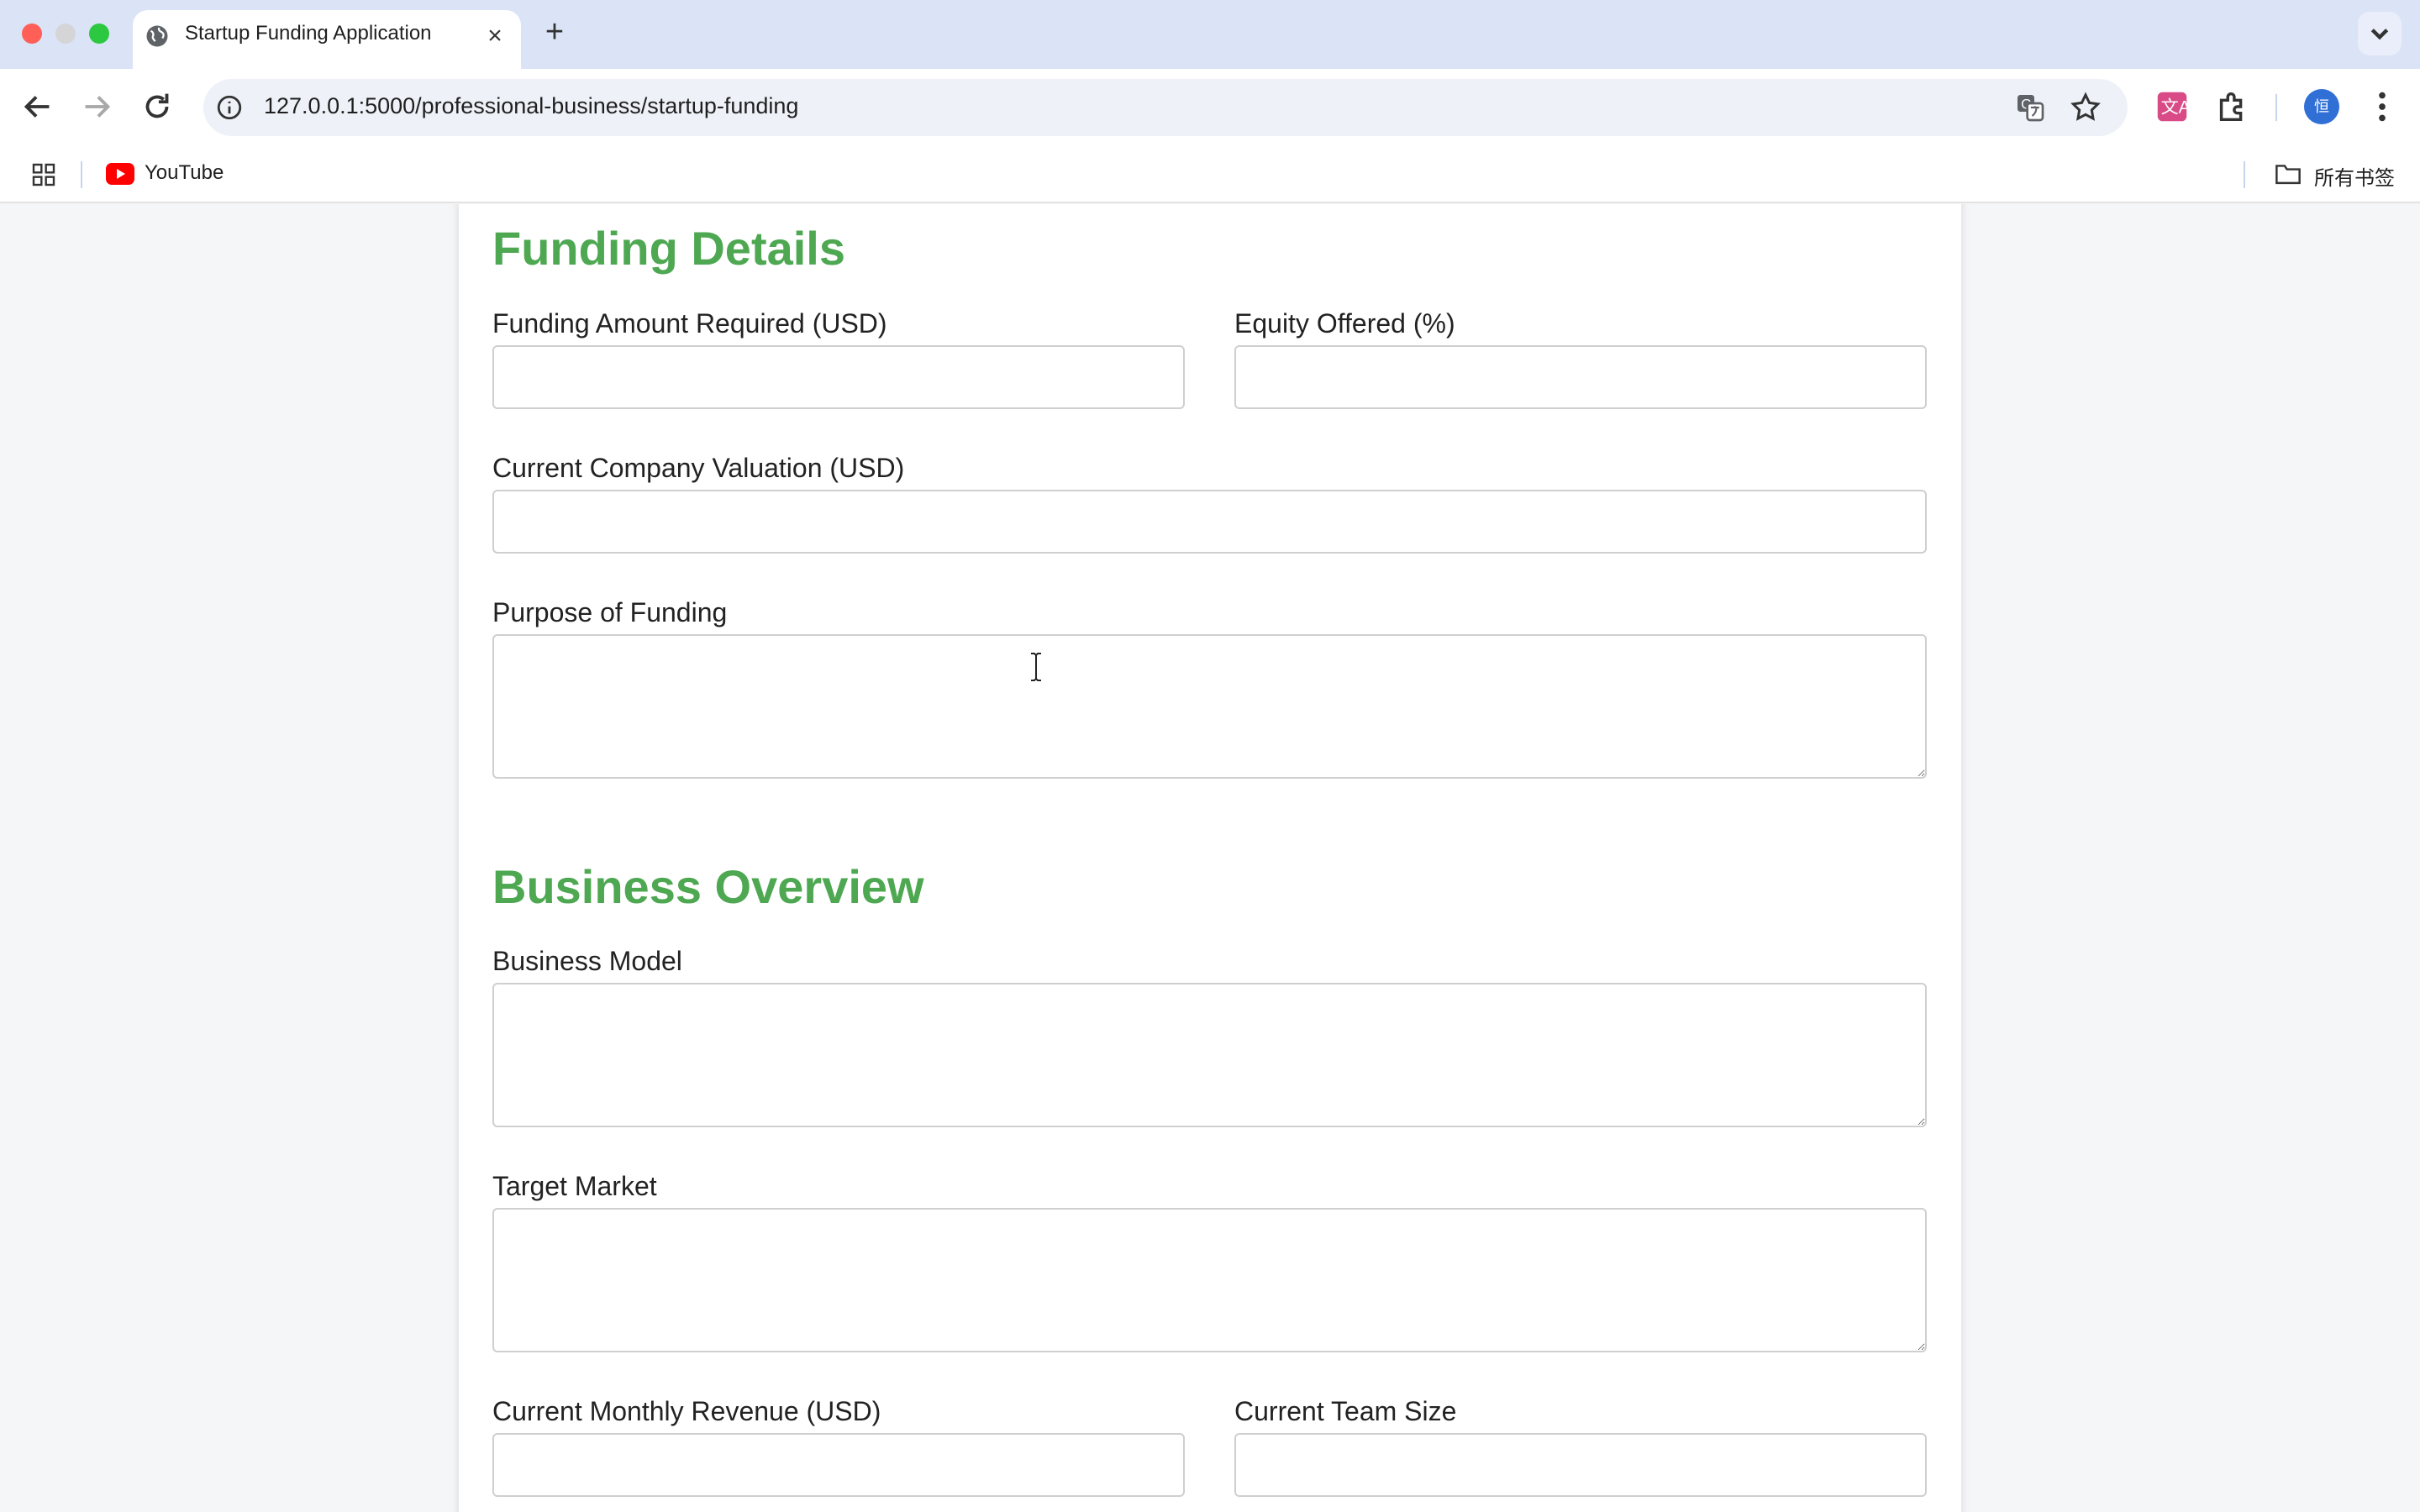 The image size is (2420, 1512). I want to click on folder-icon, so click(2288, 173).